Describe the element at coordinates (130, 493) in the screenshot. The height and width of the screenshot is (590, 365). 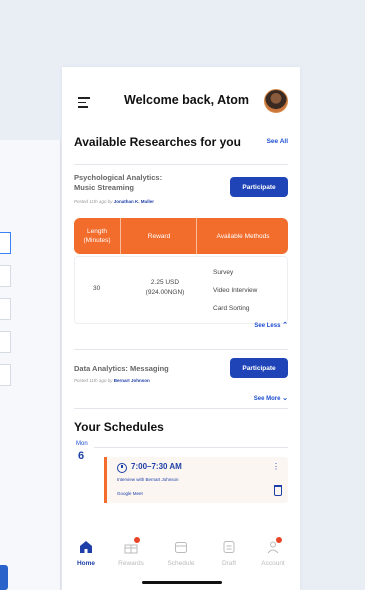
I see `event-platform: Google Meet` at that location.